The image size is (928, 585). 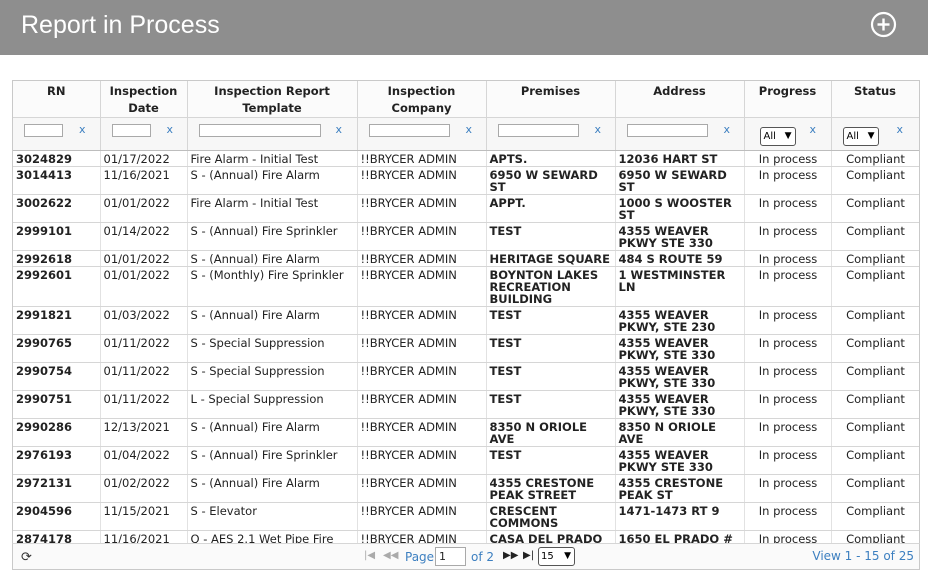 I want to click on filter-input-company, so click(x=409, y=130).